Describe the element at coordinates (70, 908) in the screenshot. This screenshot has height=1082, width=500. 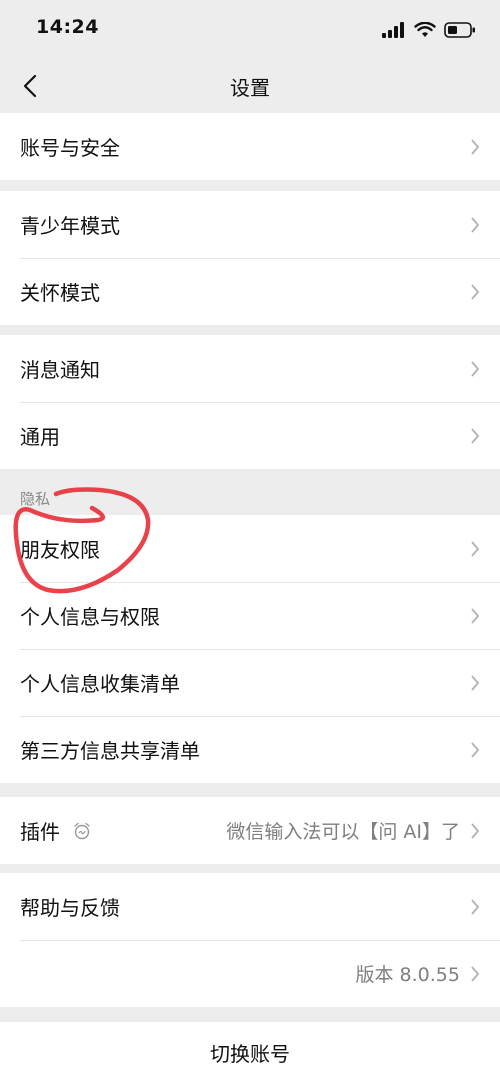
I see `row-label: 帮助与反馈` at that location.